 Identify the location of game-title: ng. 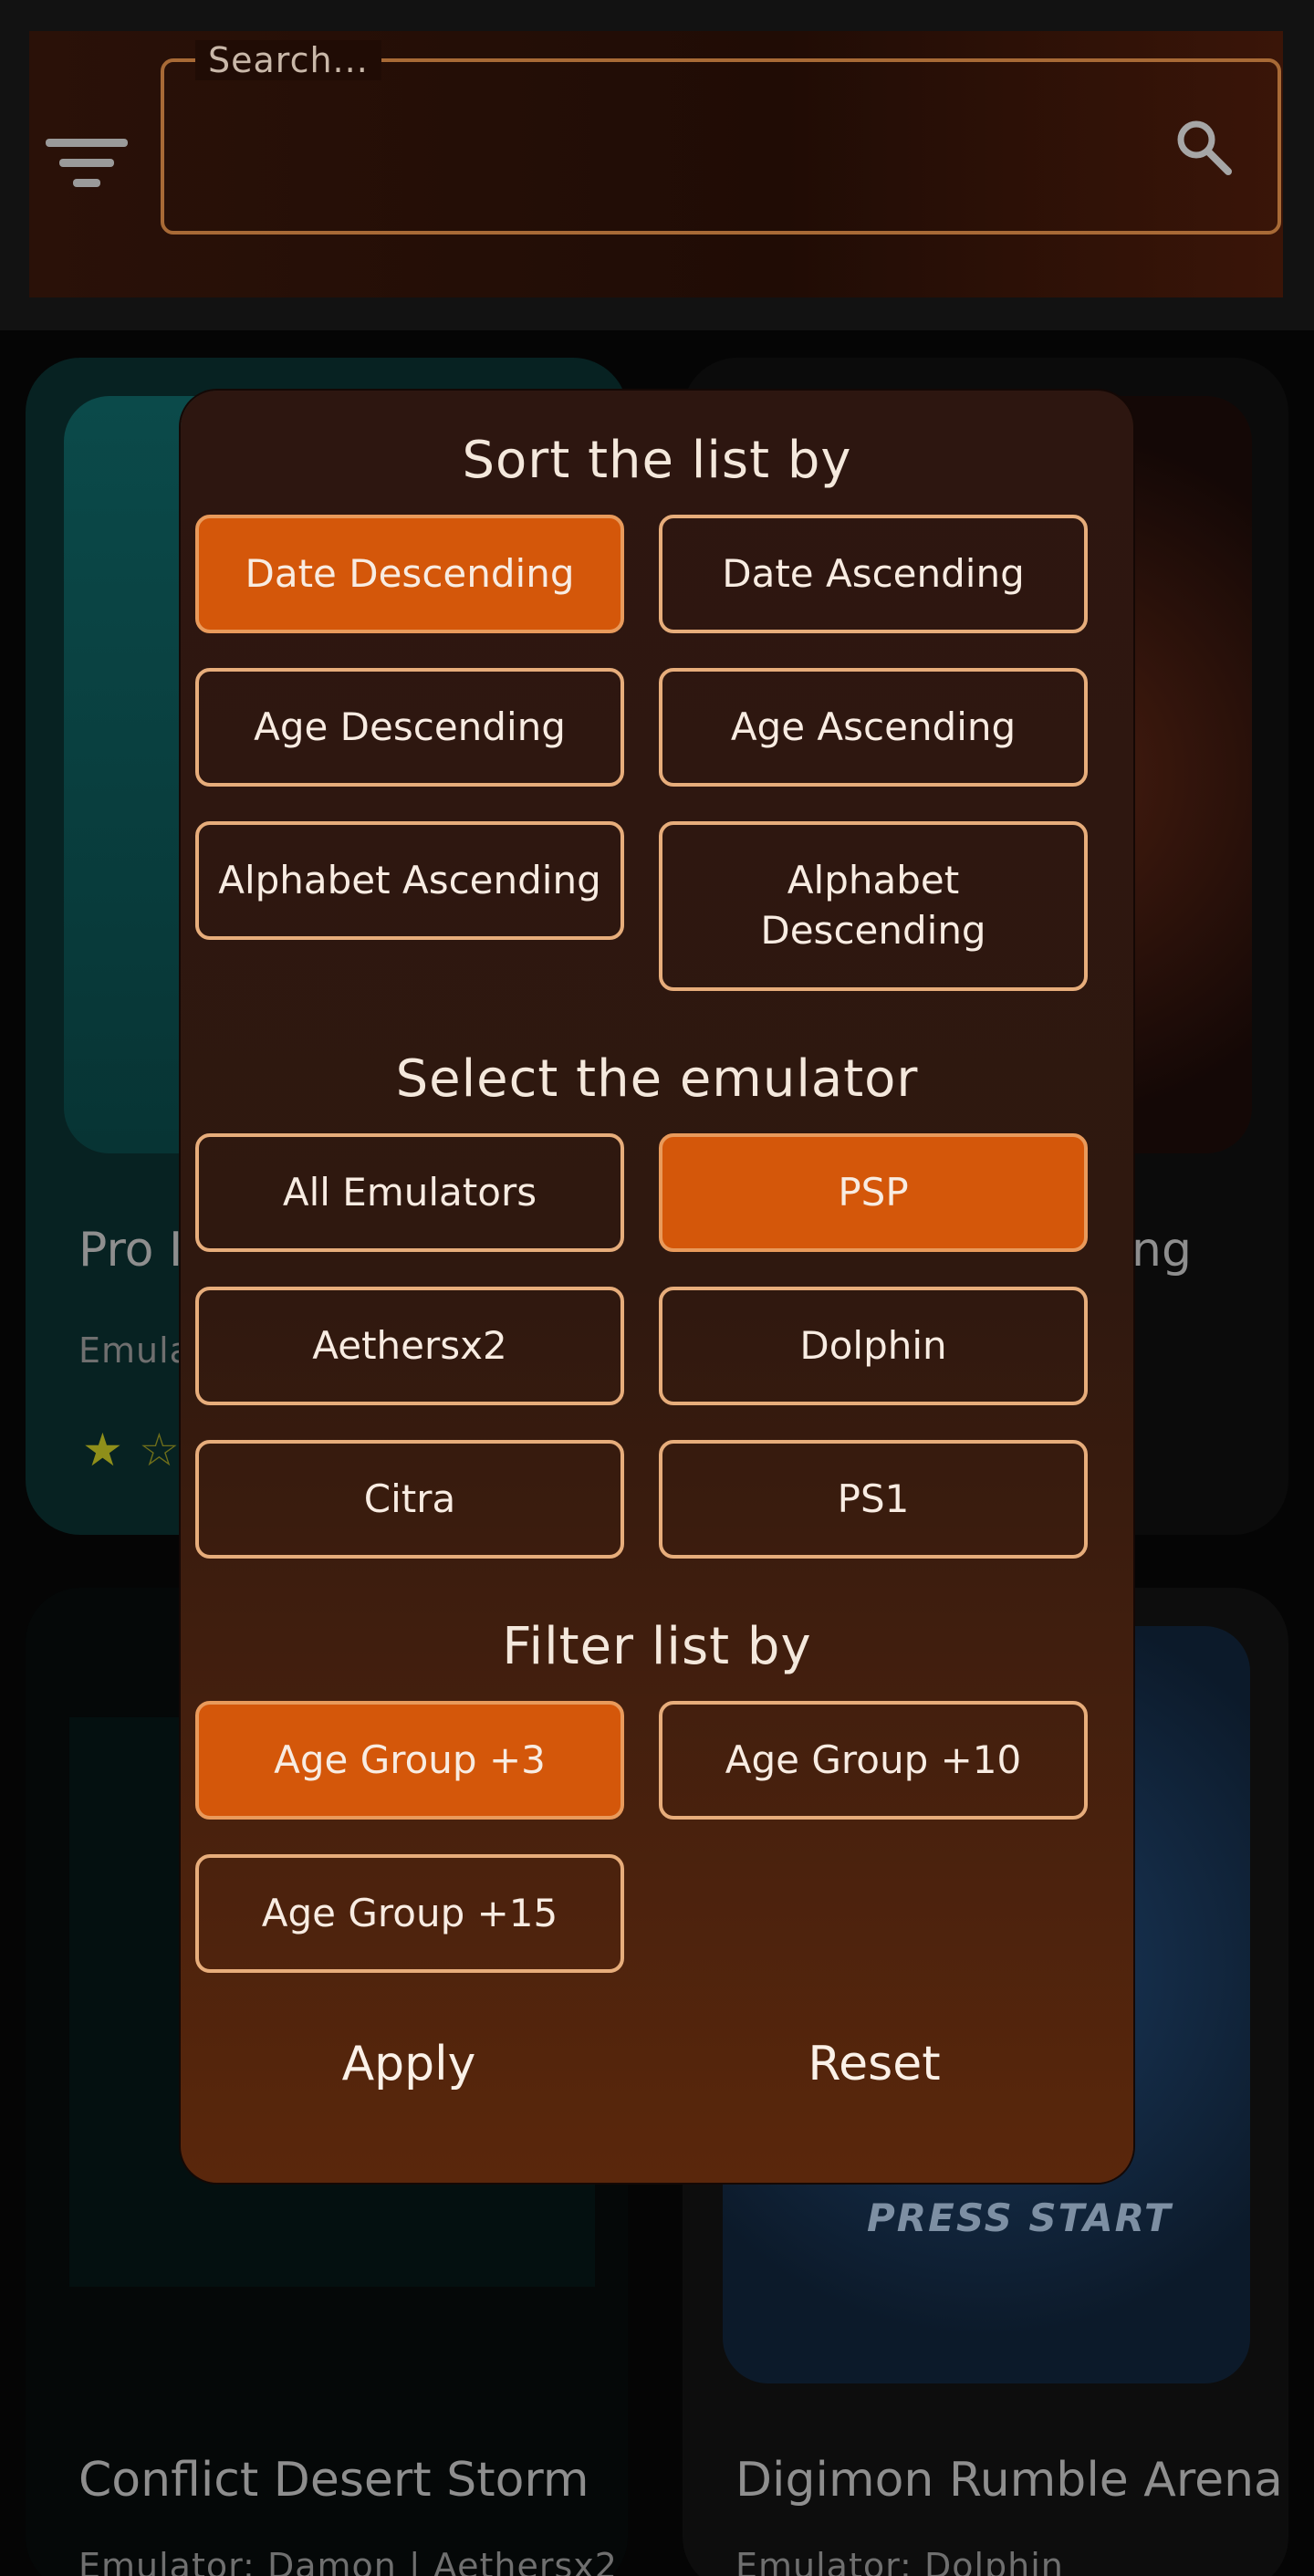
(1162, 1250).